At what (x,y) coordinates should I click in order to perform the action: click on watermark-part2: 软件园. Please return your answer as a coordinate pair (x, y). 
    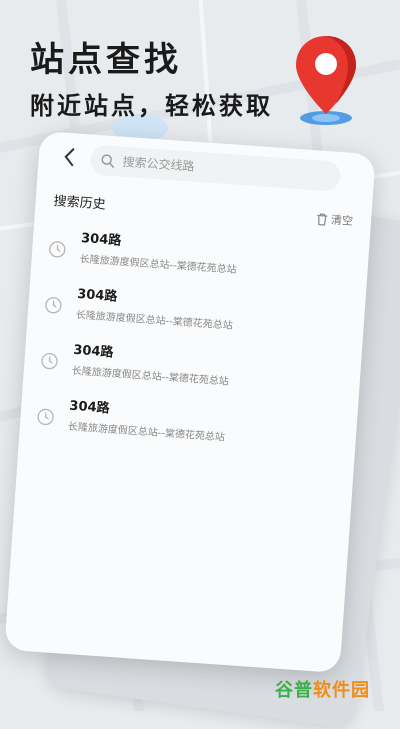
    Looking at the image, I should click on (341, 690).